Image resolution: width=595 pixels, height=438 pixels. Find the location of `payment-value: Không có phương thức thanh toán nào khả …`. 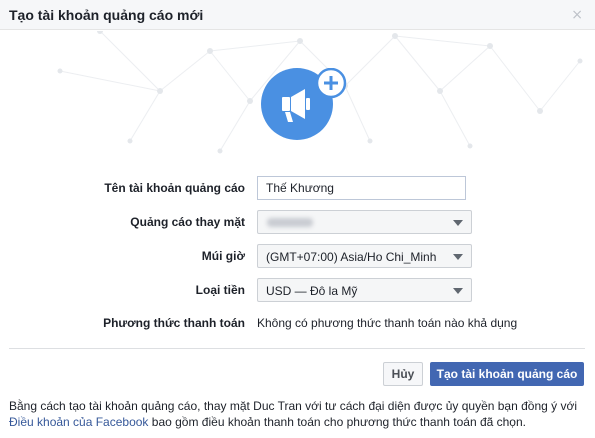

payment-value: Không có phương thức thanh toán nào khả … is located at coordinates (387, 323).